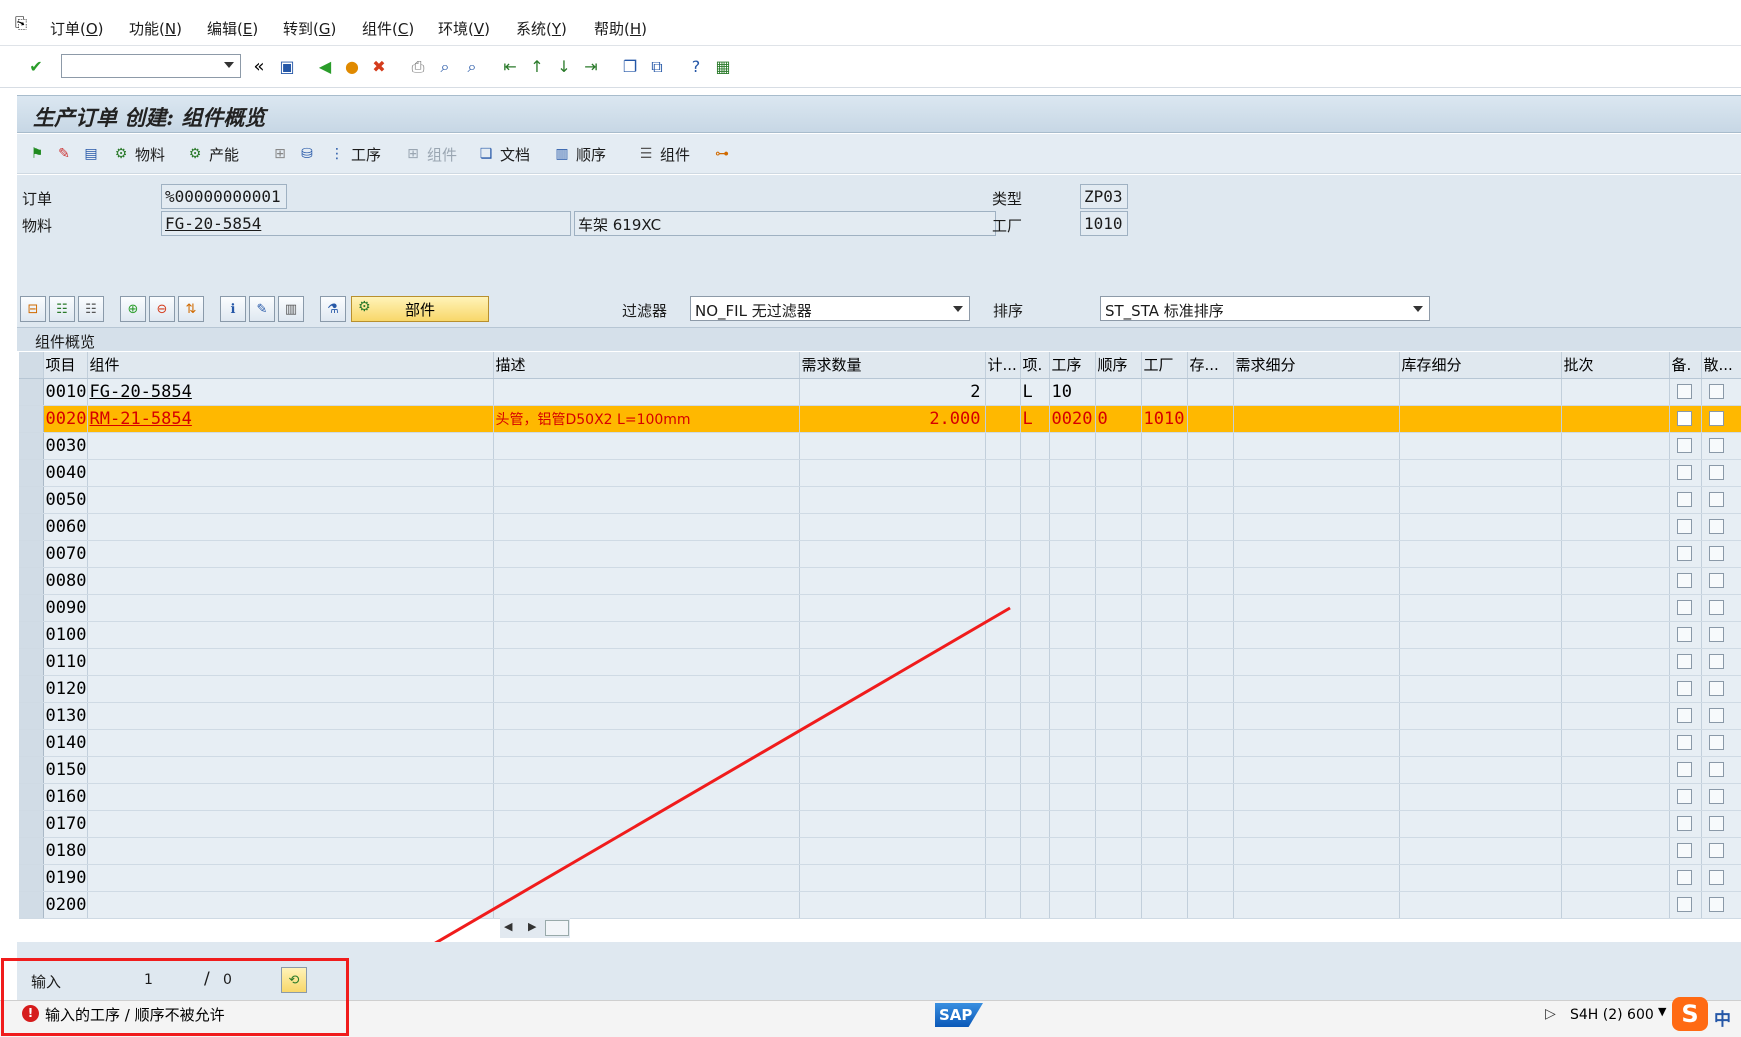 This screenshot has width=1741, height=1037. I want to click on annotation-arrow, so click(684, 797).